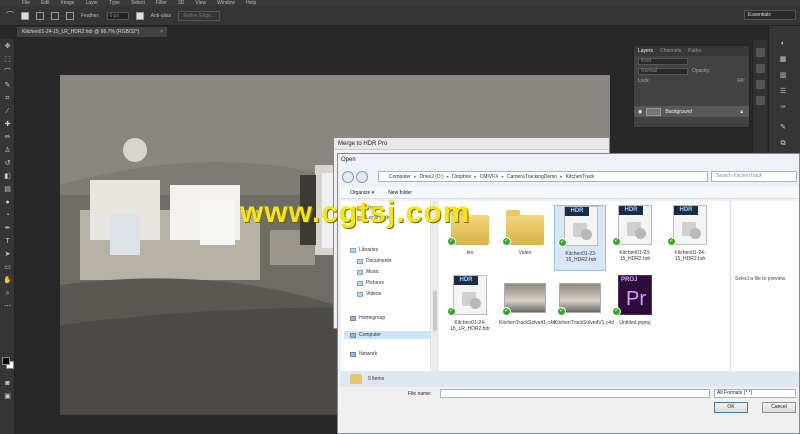  I want to click on libraries-panel-icon: ▥, so click(783, 76).